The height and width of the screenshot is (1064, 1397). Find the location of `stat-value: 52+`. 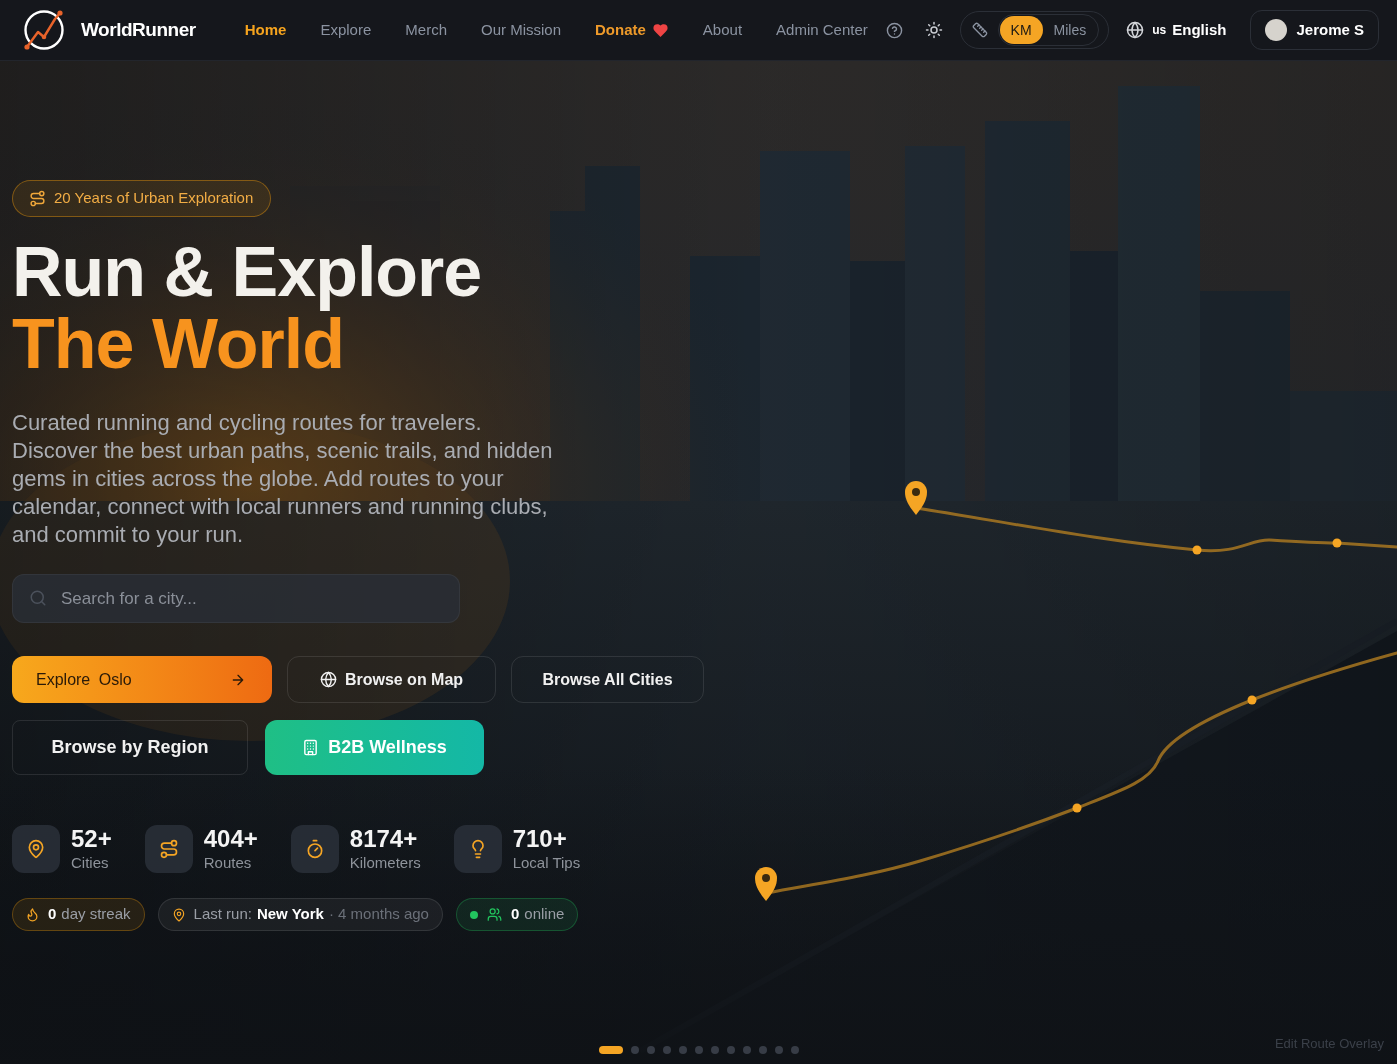

stat-value: 52+ is located at coordinates (91, 839).